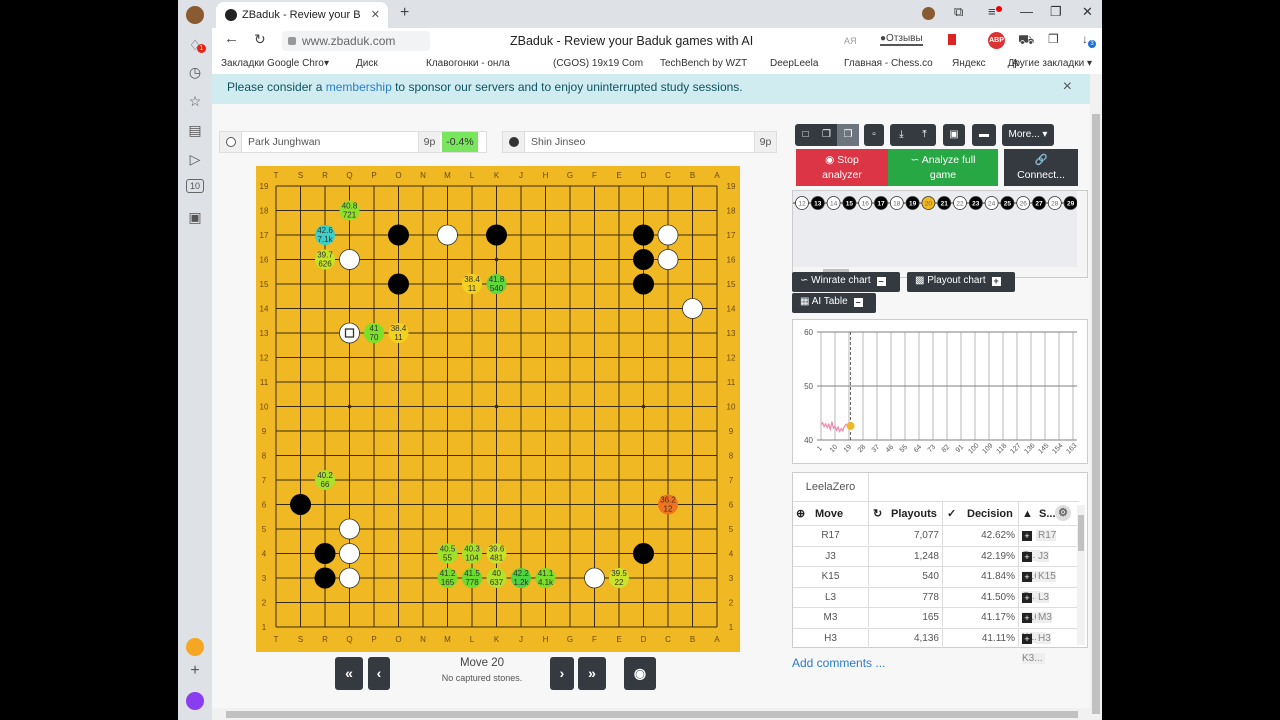 Image resolution: width=1280 pixels, height=720 pixels. I want to click on timeline-move: 14, so click(833, 203).